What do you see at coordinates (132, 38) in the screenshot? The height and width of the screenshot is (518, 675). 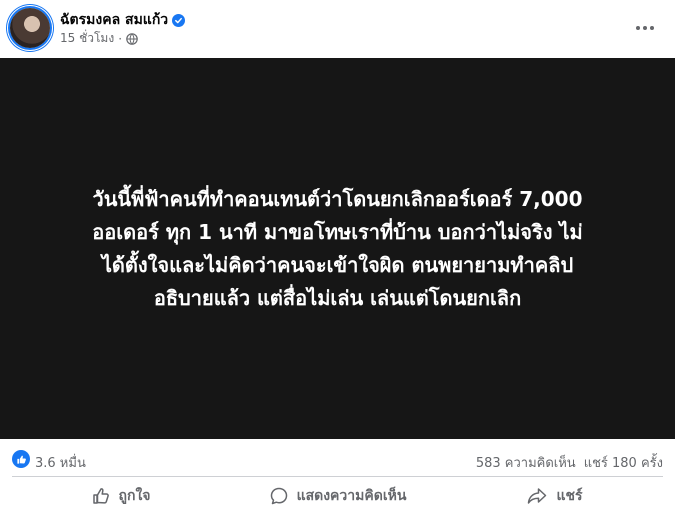 I see `globe-icon` at bounding box center [132, 38].